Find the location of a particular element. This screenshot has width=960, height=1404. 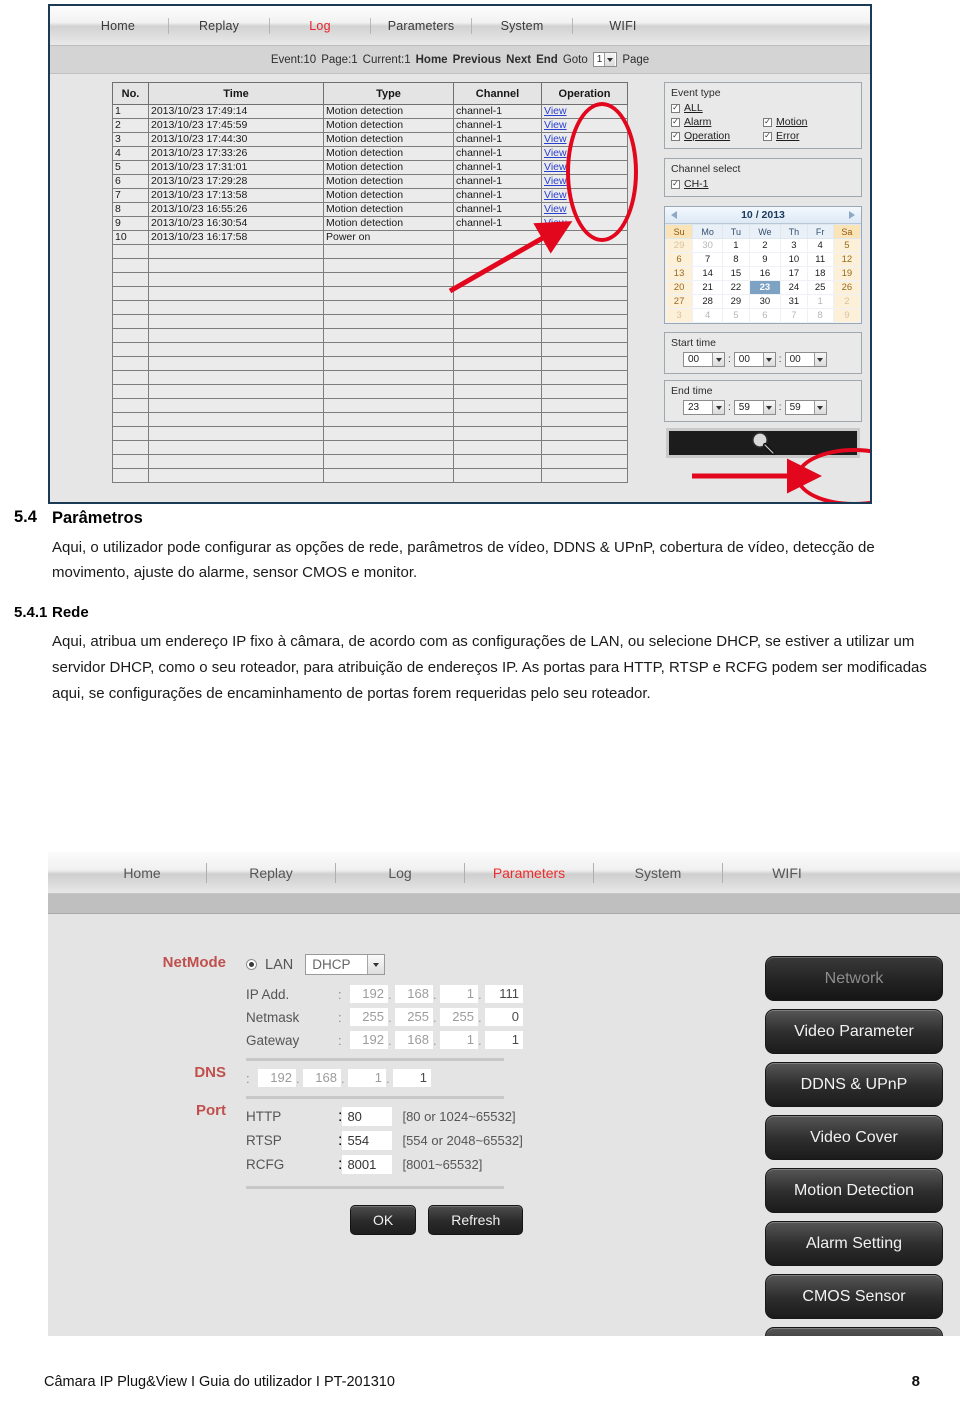

netmode-mode-select: DHCP is located at coordinates (345, 964).